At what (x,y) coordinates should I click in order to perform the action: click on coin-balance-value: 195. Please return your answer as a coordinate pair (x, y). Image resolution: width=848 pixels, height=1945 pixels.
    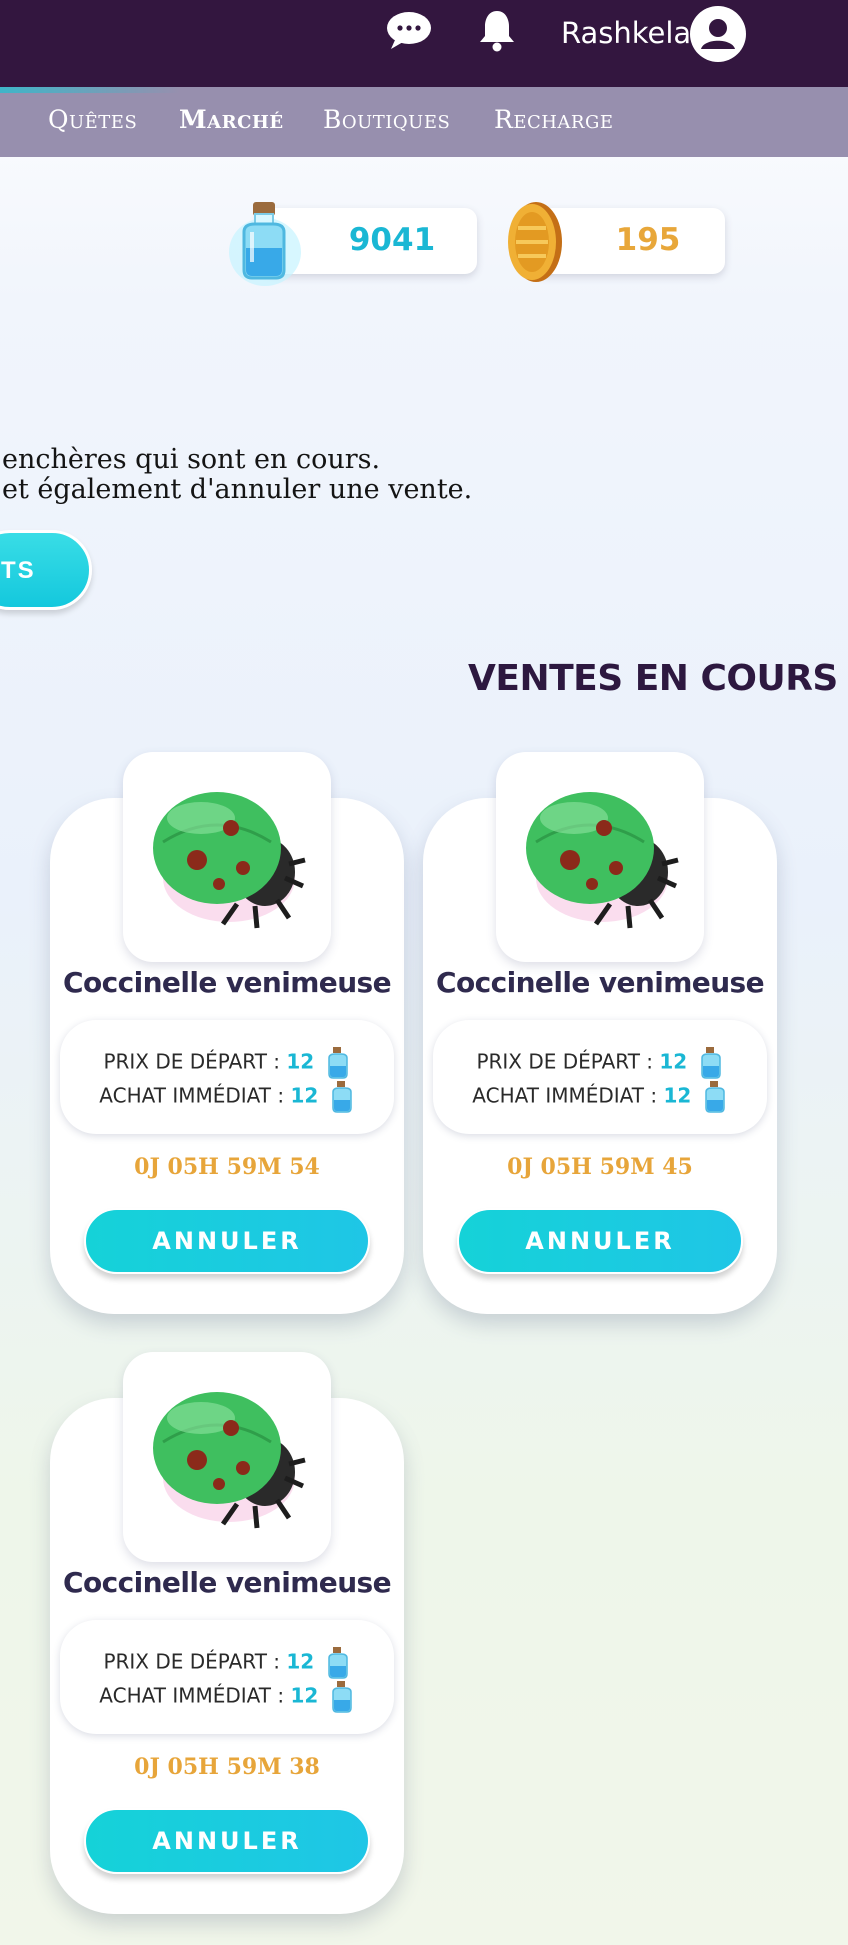
    Looking at the image, I should click on (648, 240).